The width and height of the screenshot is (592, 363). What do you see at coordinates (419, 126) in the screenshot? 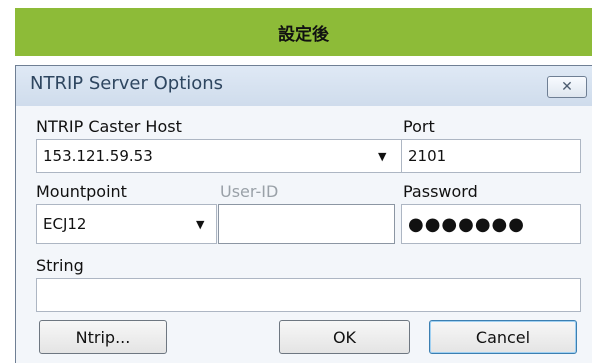
I see `port-label: Port` at bounding box center [419, 126].